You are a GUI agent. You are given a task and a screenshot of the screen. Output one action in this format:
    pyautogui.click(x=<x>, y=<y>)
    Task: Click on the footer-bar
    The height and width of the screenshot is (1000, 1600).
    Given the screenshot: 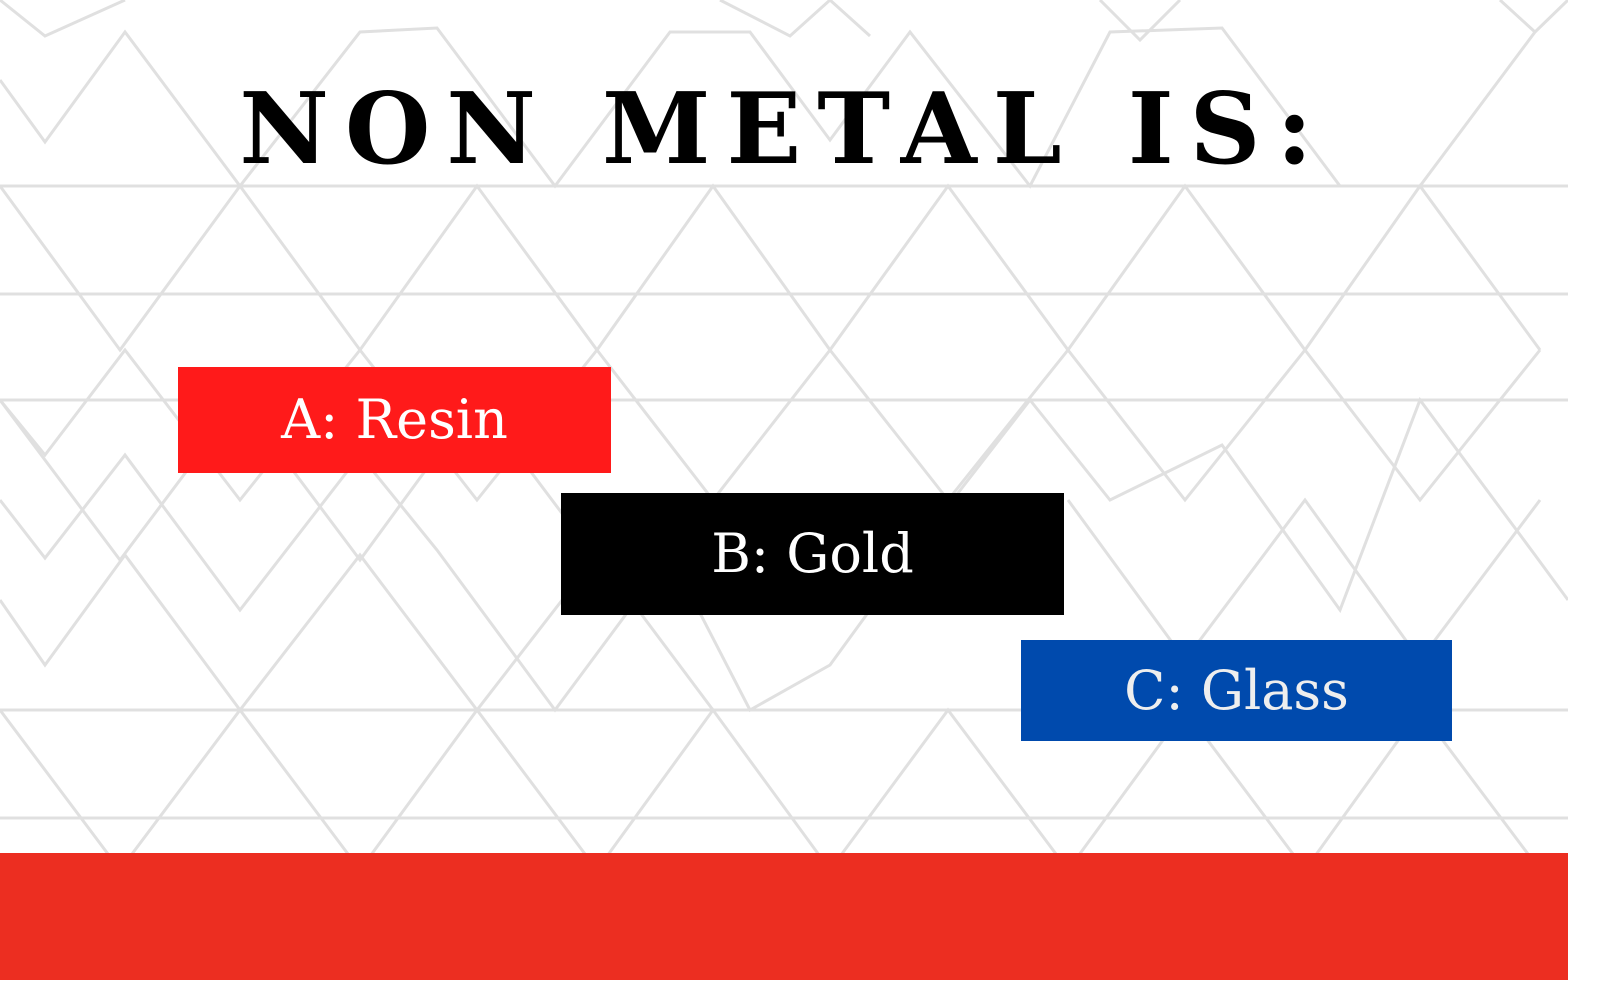 What is the action you would take?
    pyautogui.click(x=784, y=916)
    